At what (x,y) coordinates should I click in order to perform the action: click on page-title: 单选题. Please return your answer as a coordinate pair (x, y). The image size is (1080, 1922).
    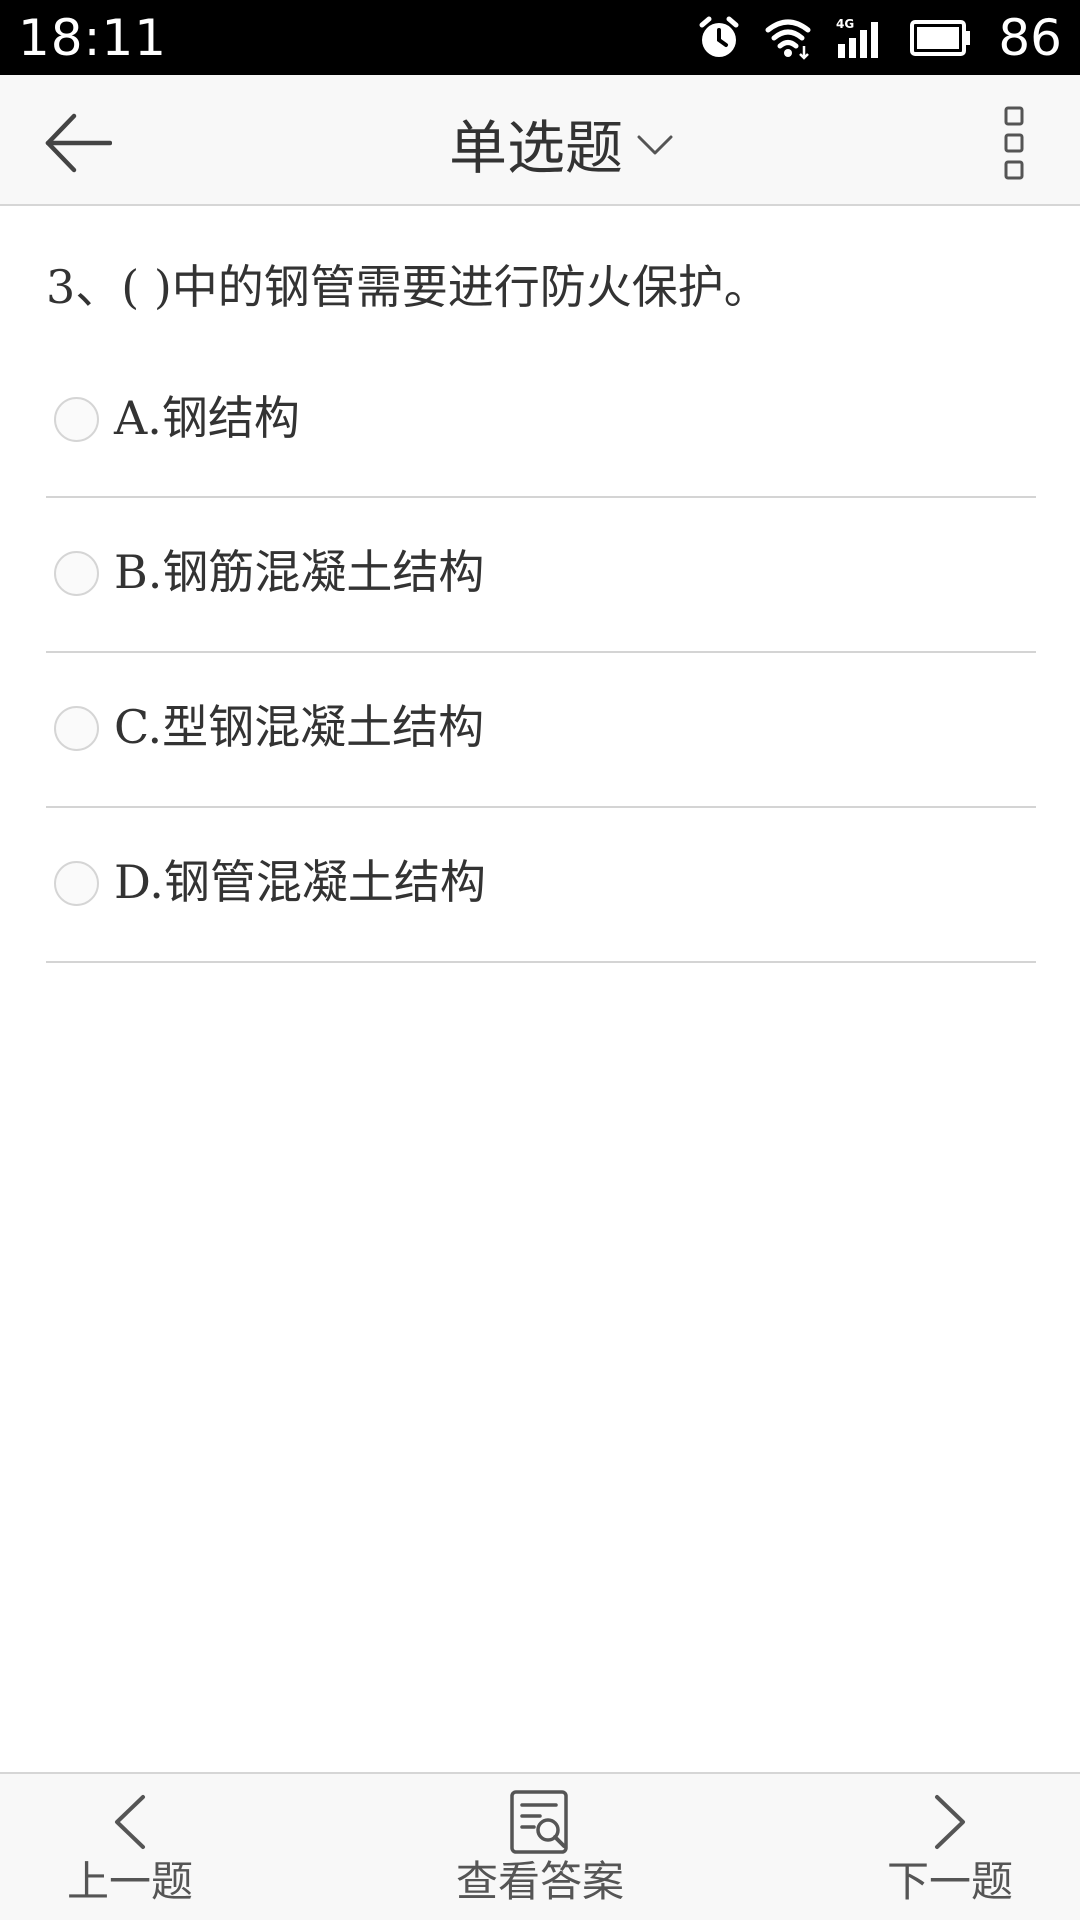
    Looking at the image, I should click on (535, 148).